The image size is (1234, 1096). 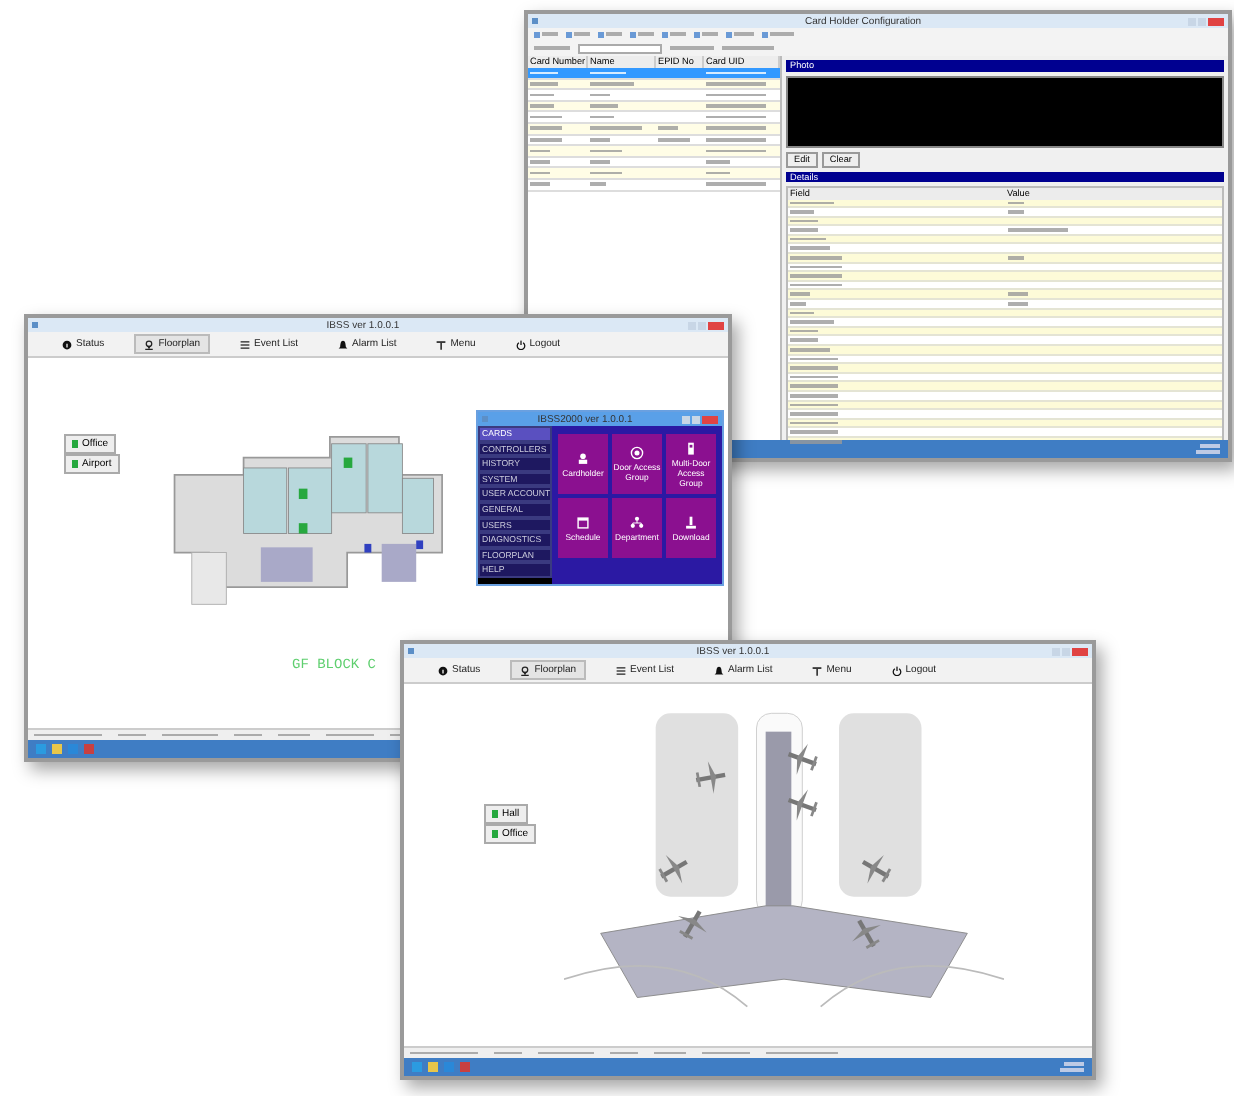 What do you see at coordinates (583, 458) in the screenshot?
I see `person-icon` at bounding box center [583, 458].